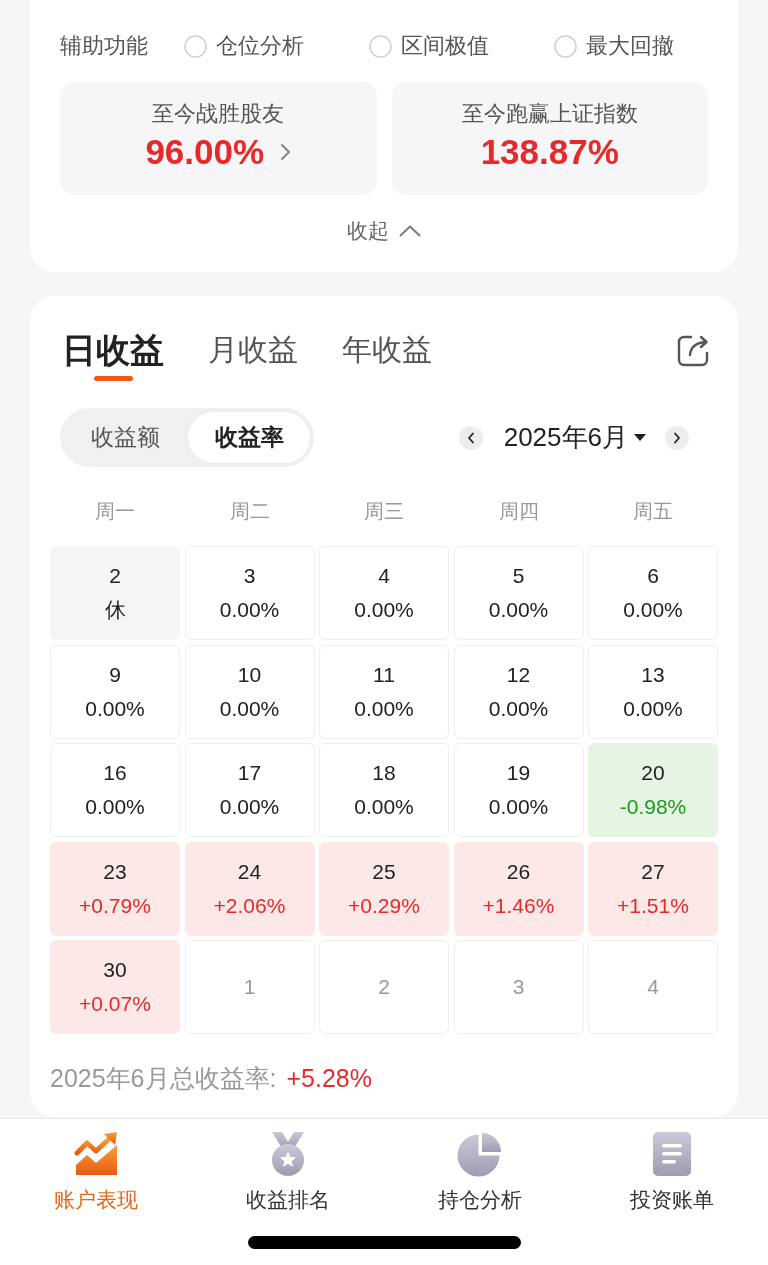 This screenshot has width=768, height=1265. I want to click on day-number: 23, so click(115, 871).